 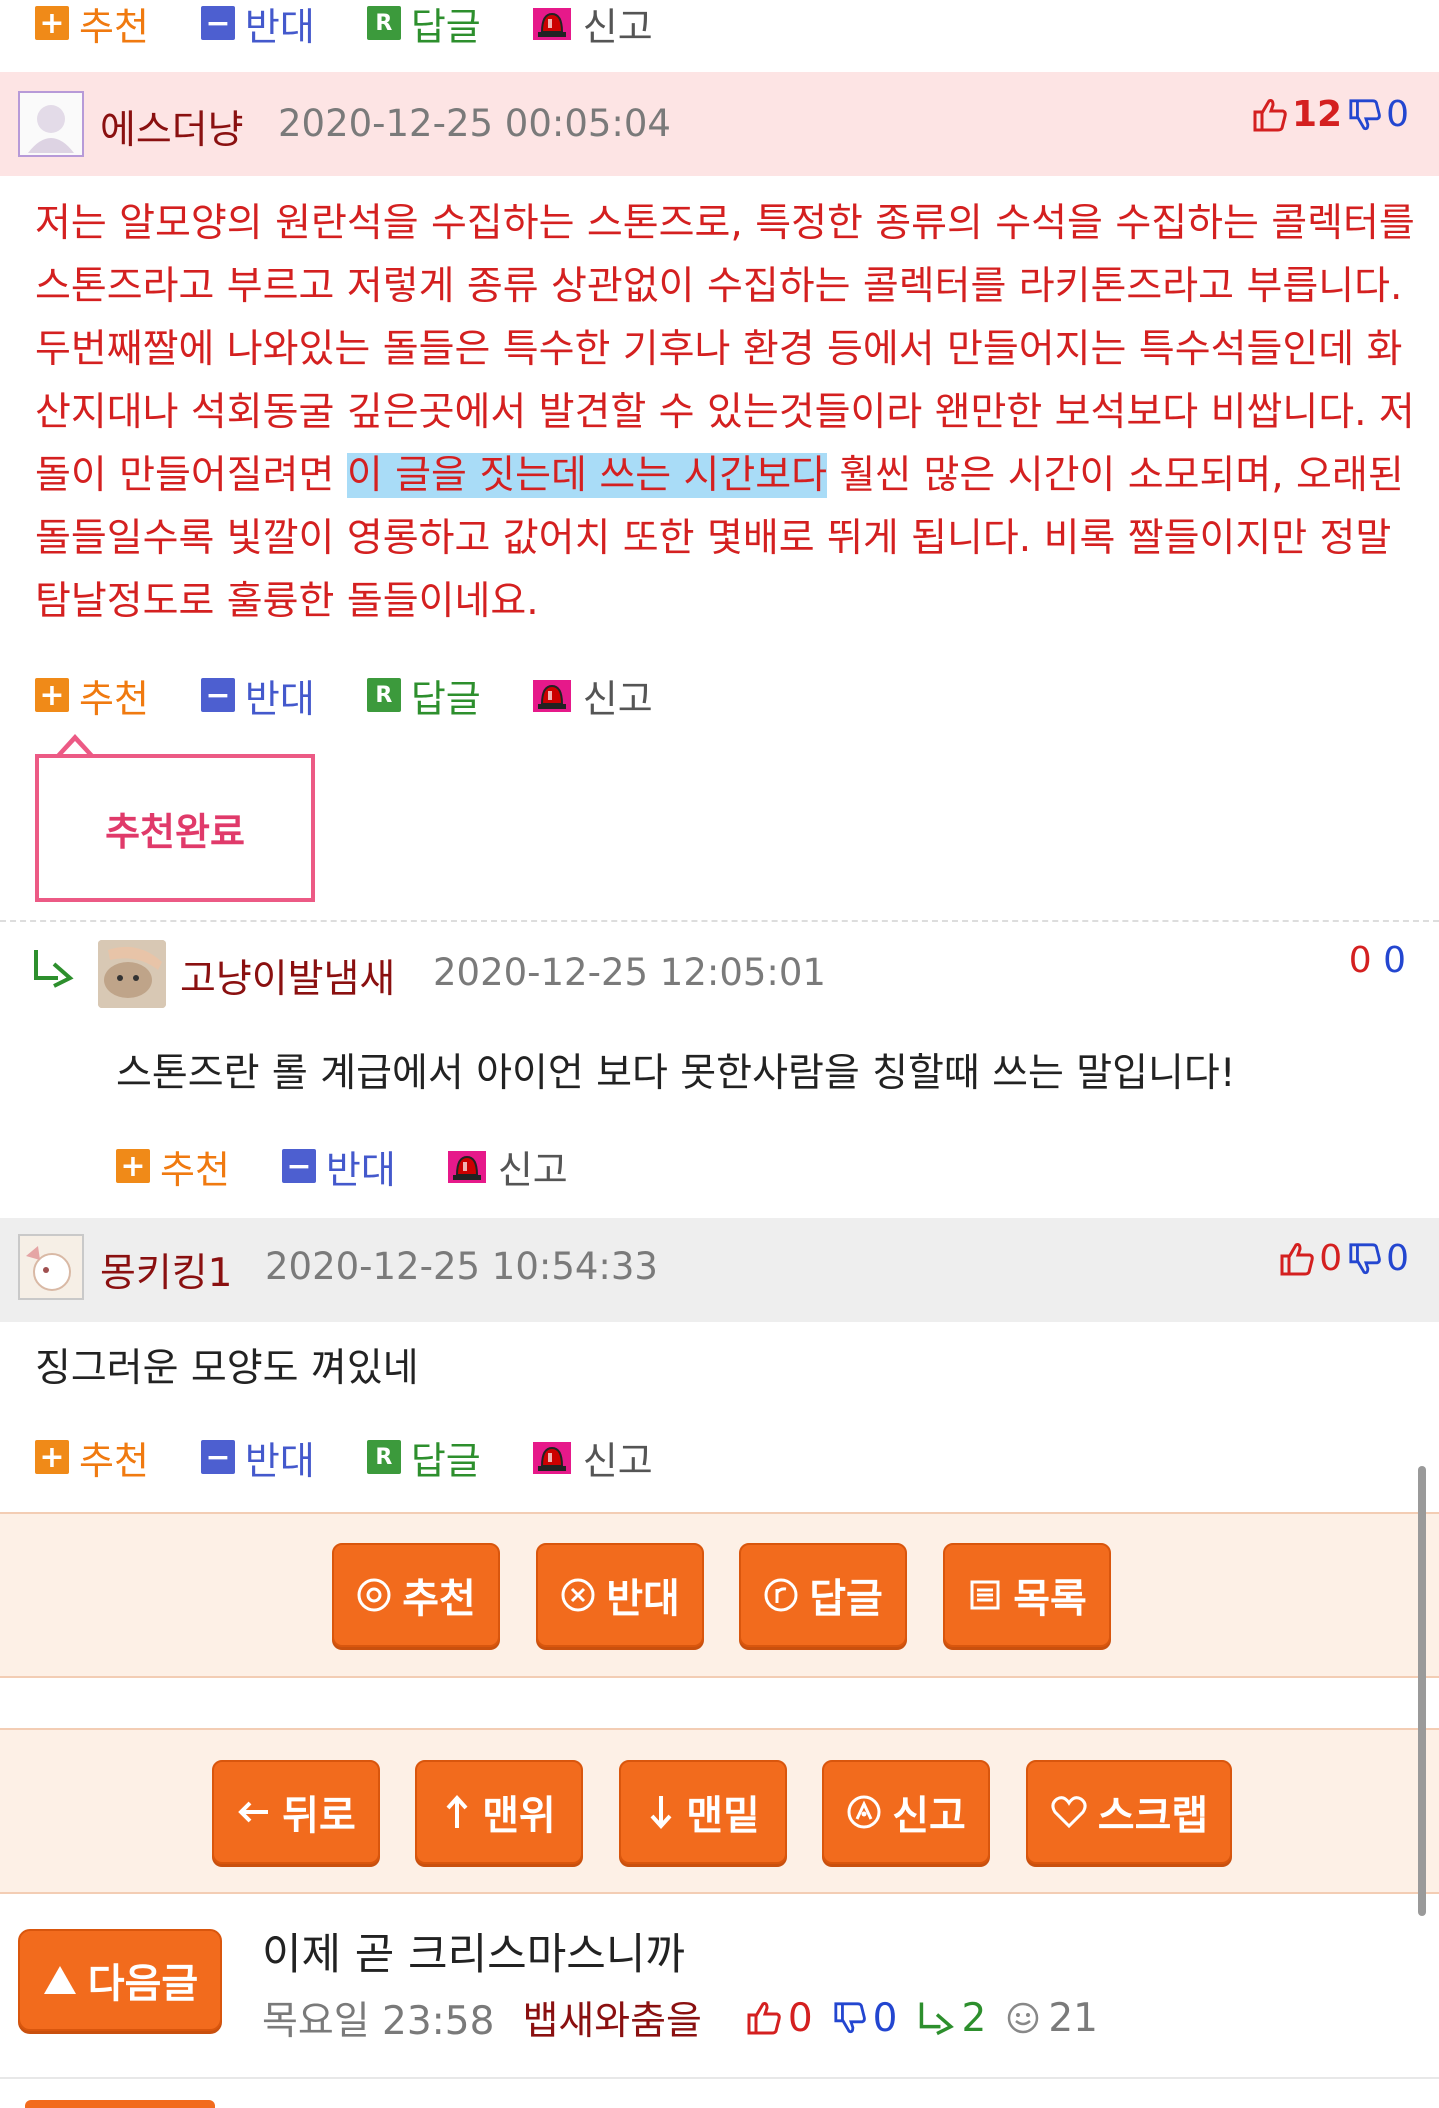 What do you see at coordinates (1377, 960) in the screenshot?
I see `vote-count: 0 0` at bounding box center [1377, 960].